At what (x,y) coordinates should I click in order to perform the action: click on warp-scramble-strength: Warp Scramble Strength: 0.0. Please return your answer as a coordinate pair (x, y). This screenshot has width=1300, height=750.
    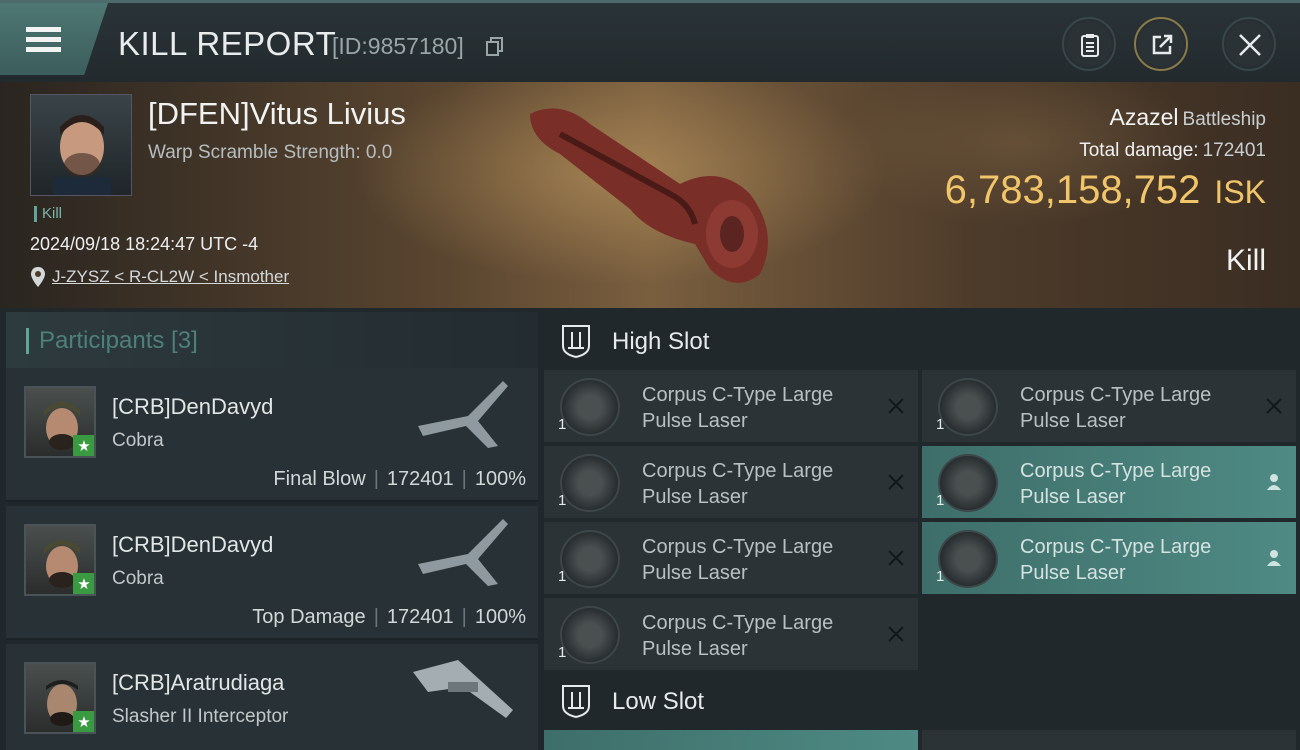
    Looking at the image, I should click on (270, 152).